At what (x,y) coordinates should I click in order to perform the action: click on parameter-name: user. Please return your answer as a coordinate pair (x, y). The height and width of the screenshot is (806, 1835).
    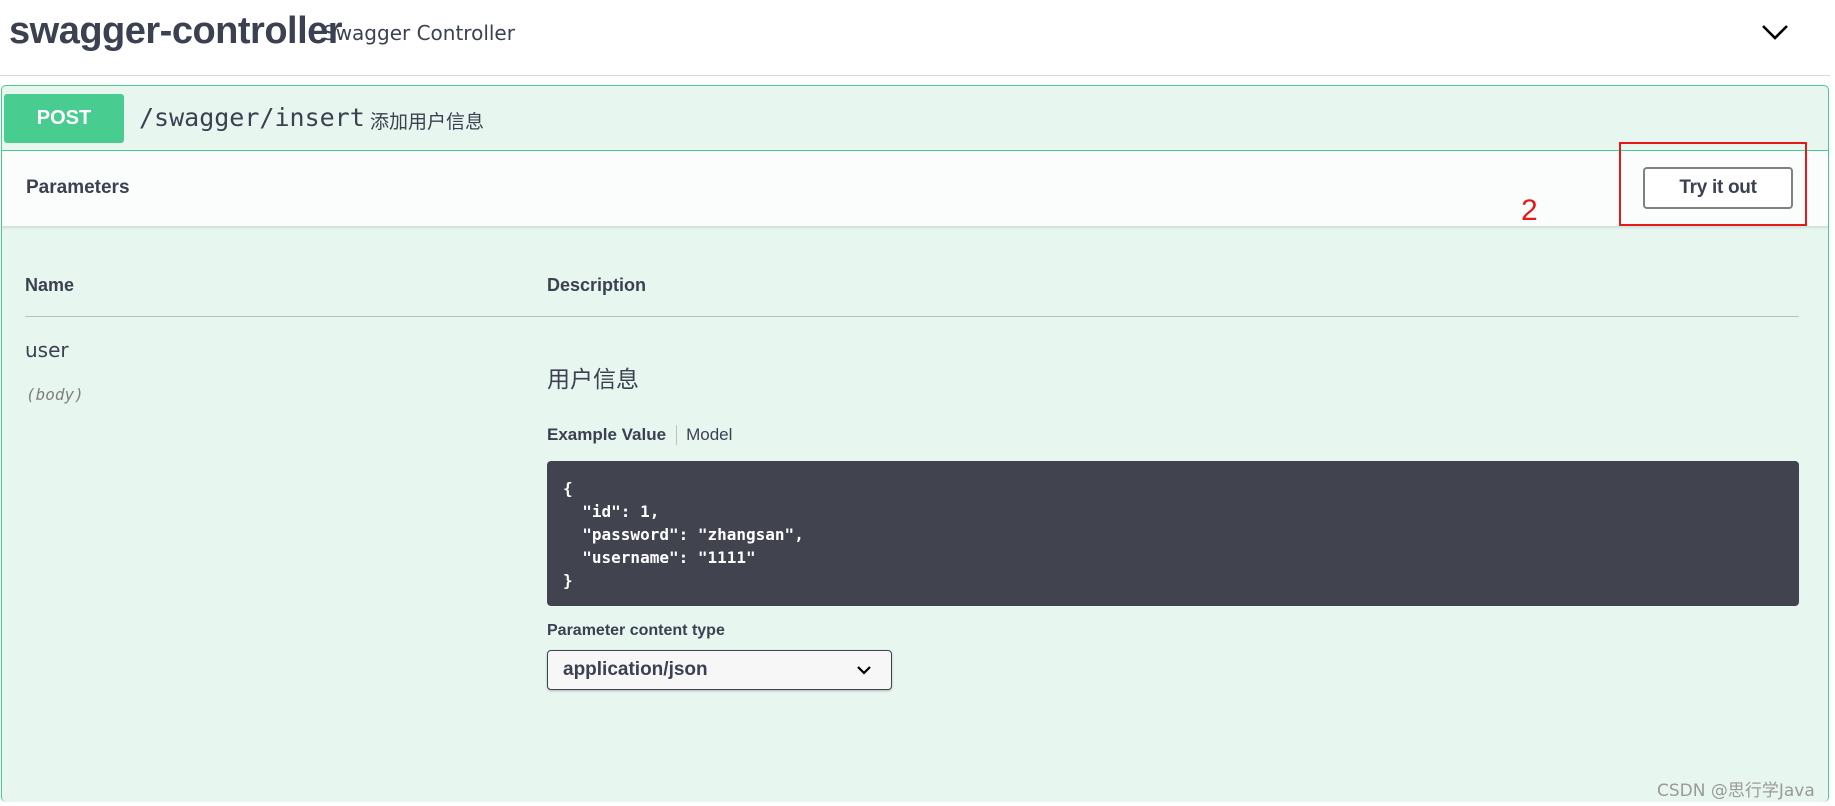
    Looking at the image, I should click on (47, 350).